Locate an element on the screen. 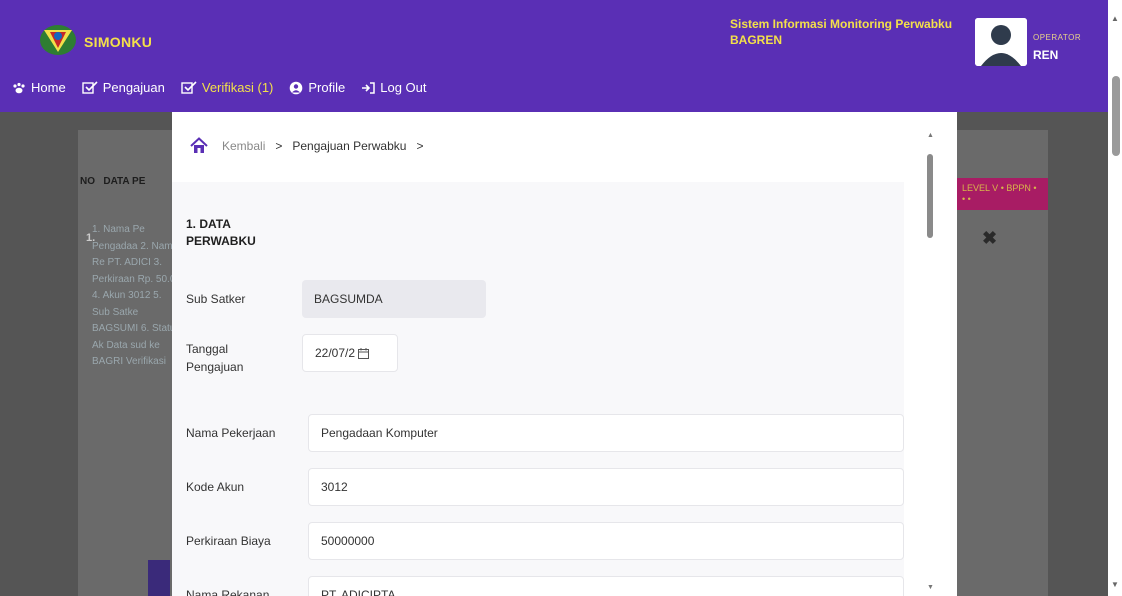 This screenshot has height=596, width=1122. nav-profile-label: Profile is located at coordinates (327, 87).